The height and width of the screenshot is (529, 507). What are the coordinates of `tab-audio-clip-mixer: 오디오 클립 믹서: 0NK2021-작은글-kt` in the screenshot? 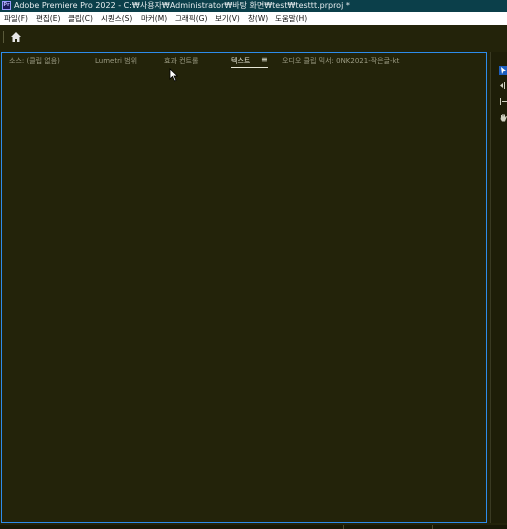 It's located at (340, 61).